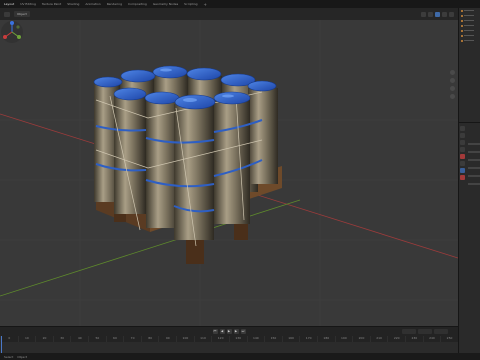  Describe the element at coordinates (452, 96) in the screenshot. I see `perspective-toggle-icon` at that location.